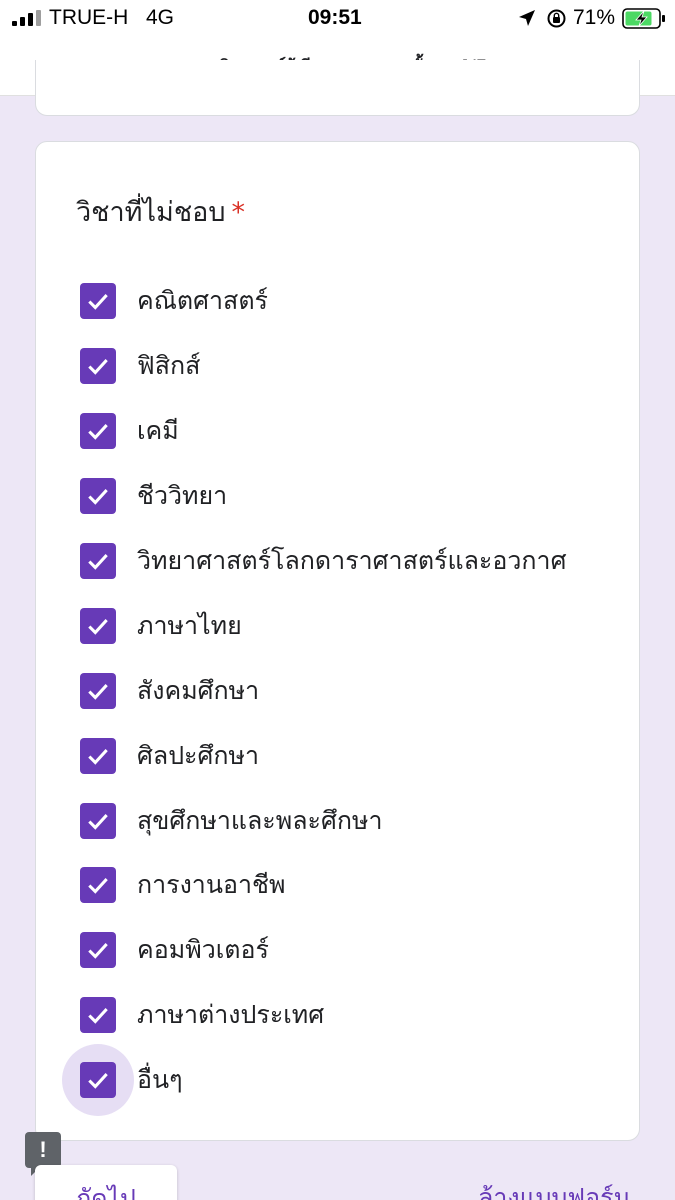 This screenshot has height=1200, width=675. Describe the element at coordinates (158, 431) in the screenshot. I see `option-label: เคมี` at that location.